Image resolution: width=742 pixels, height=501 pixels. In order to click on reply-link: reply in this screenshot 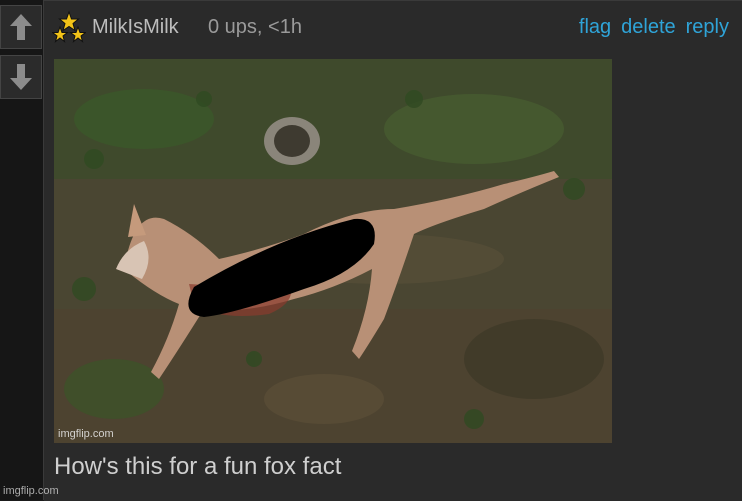, I will do `click(707, 27)`.